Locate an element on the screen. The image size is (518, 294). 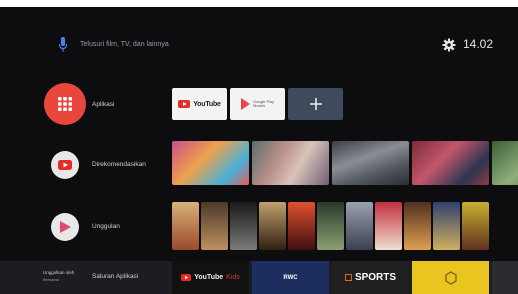
sports-label: SPORTS is located at coordinates (375, 277).